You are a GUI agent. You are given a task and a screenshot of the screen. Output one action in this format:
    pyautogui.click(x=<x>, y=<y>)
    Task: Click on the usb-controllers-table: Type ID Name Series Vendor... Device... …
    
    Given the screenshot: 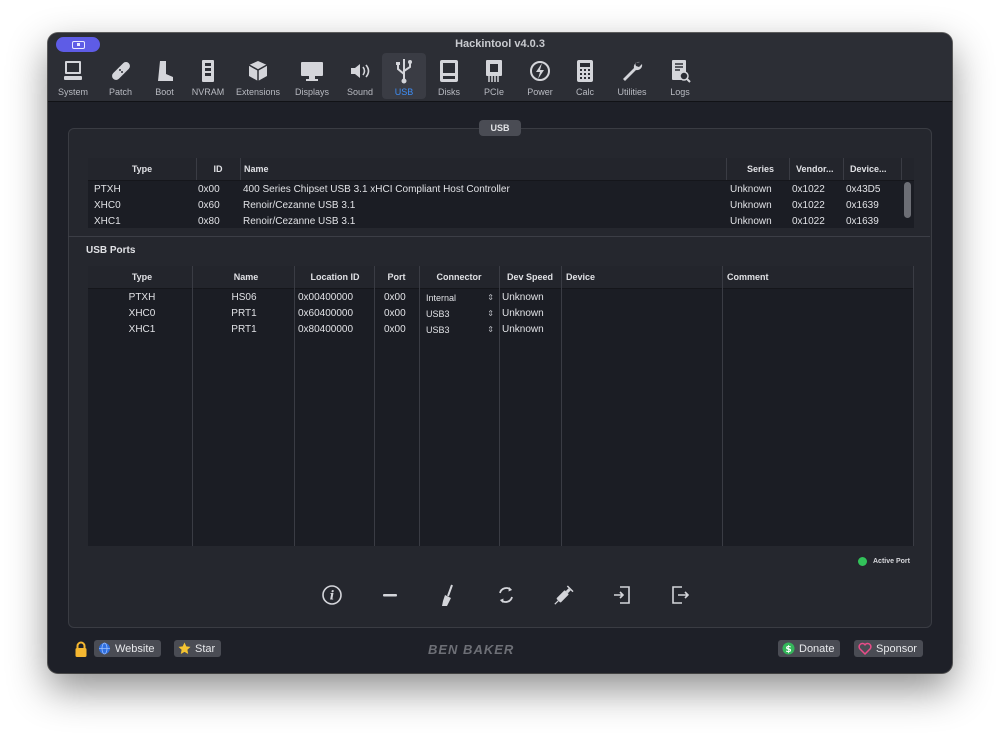 What is the action you would take?
    pyautogui.click(x=501, y=193)
    